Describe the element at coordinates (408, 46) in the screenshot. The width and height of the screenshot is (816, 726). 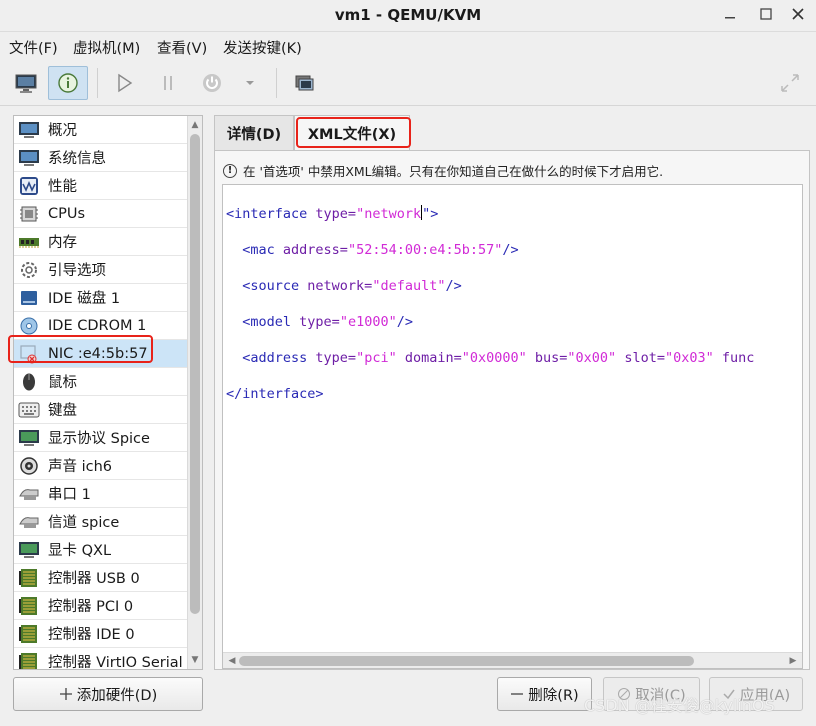
I see `menu-bar: 文件(F) 虚拟机(M) 查看(V) 发送按键(K)` at that location.